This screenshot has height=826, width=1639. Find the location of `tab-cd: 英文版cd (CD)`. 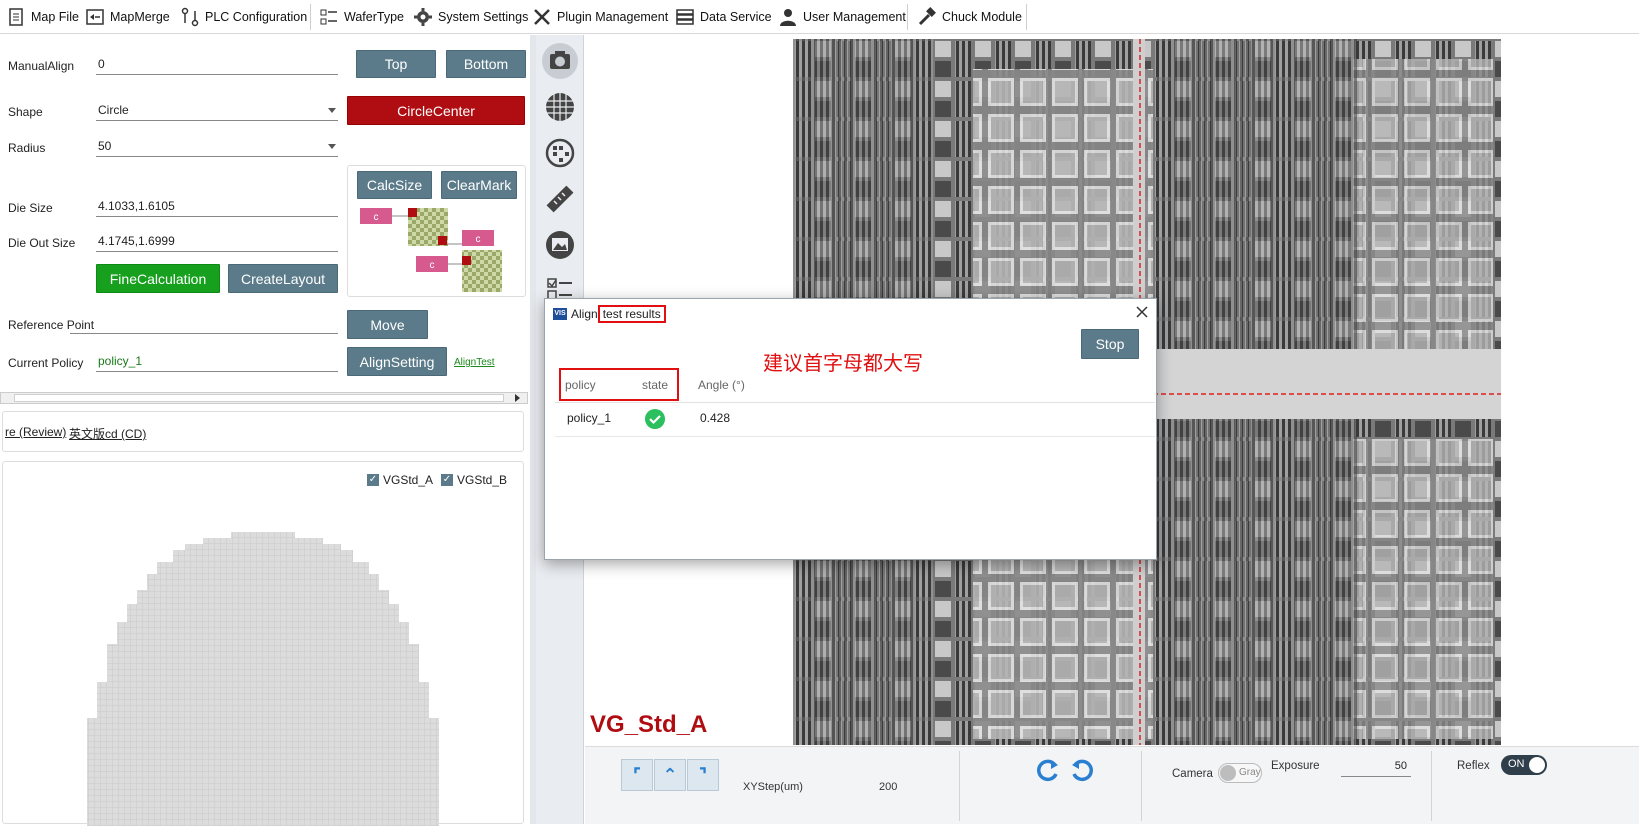

tab-cd: 英文版cd (CD) is located at coordinates (107, 433).